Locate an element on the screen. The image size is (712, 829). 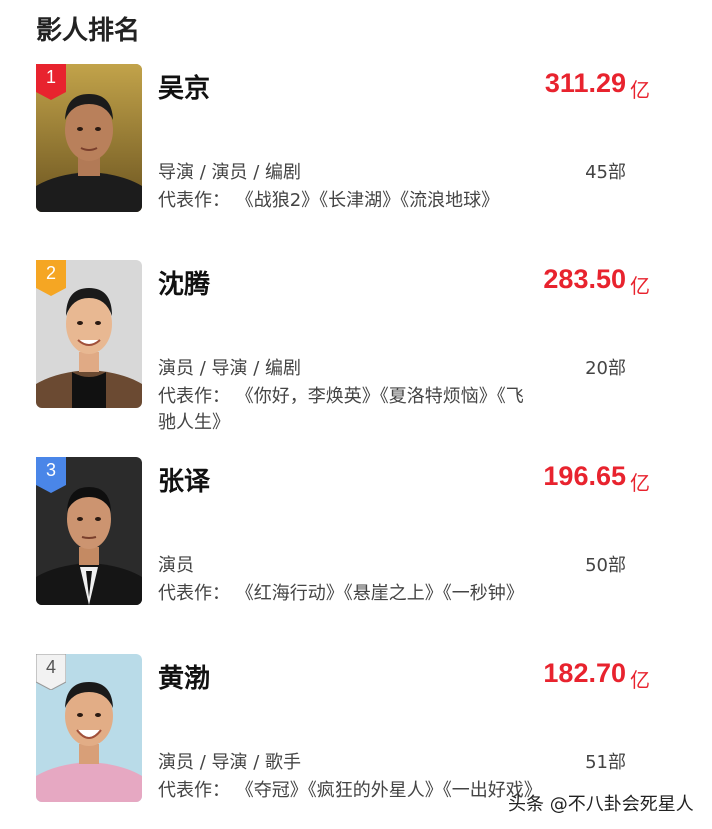
representative-works: 代表作： 《夺冠》《疯狂的外星人》《一出好戏》 is located at coordinates (350, 790).